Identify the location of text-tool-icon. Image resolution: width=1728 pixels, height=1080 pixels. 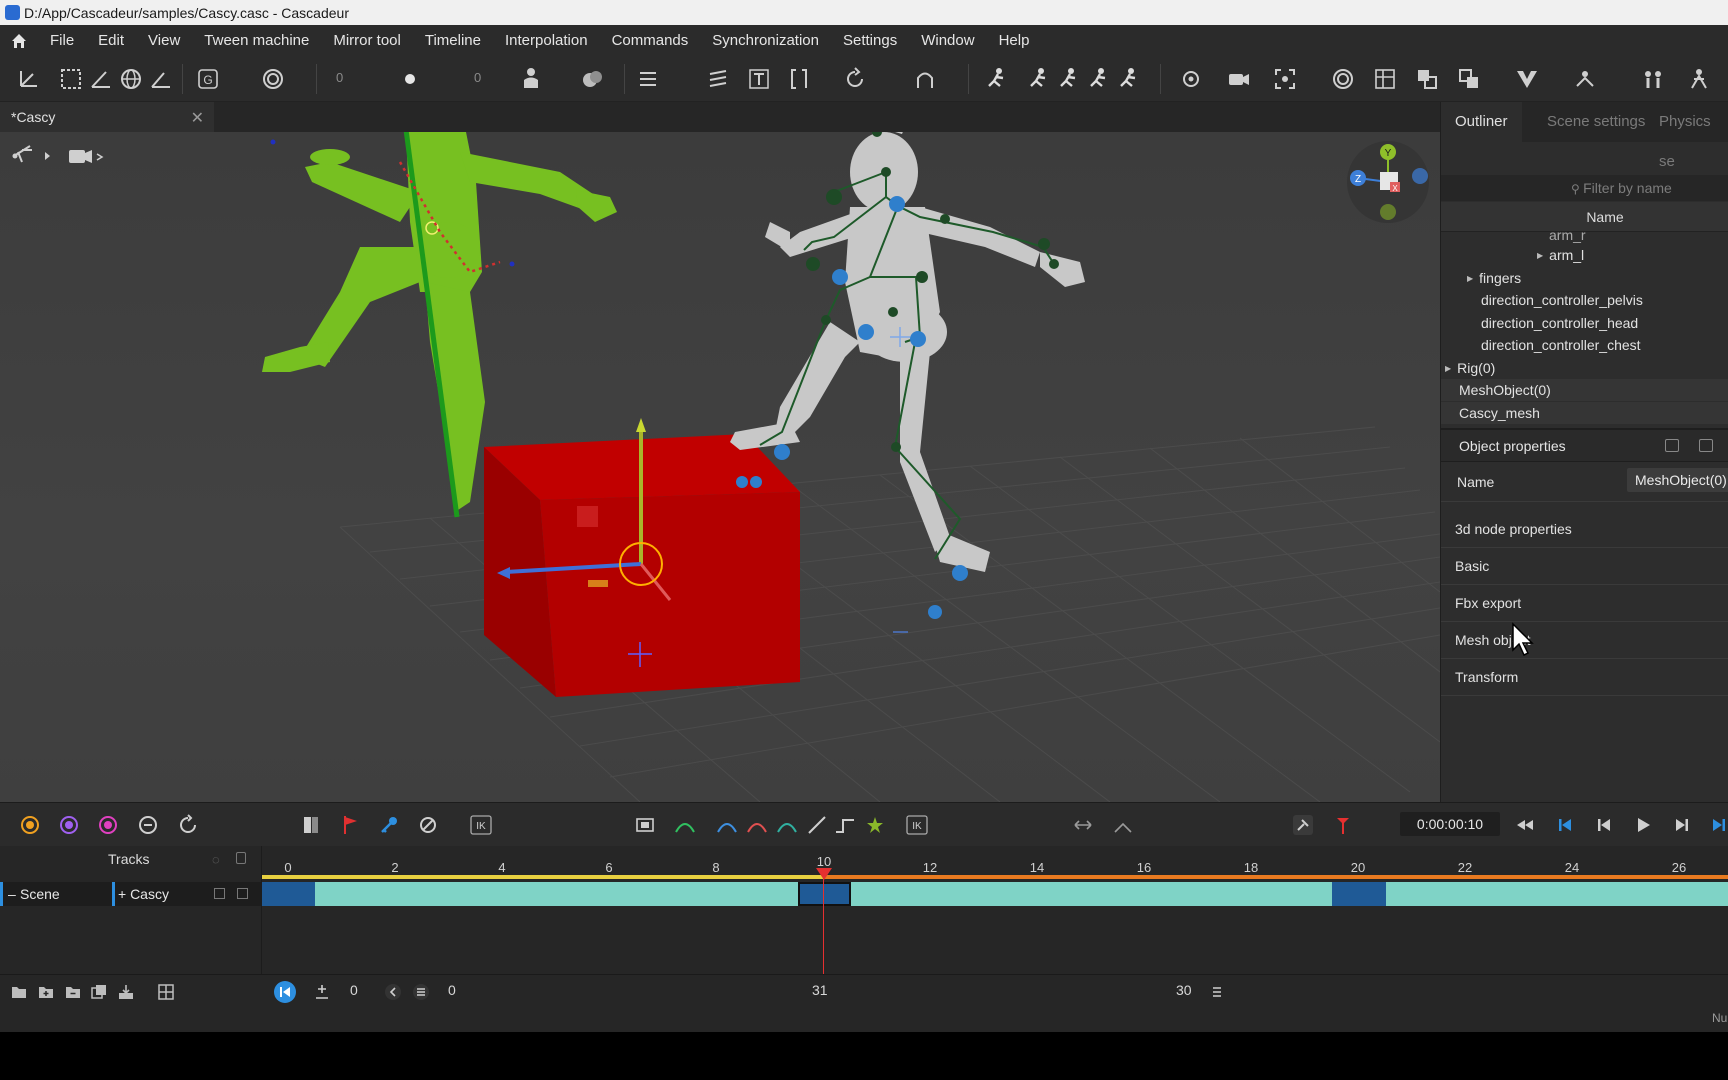
(759, 79).